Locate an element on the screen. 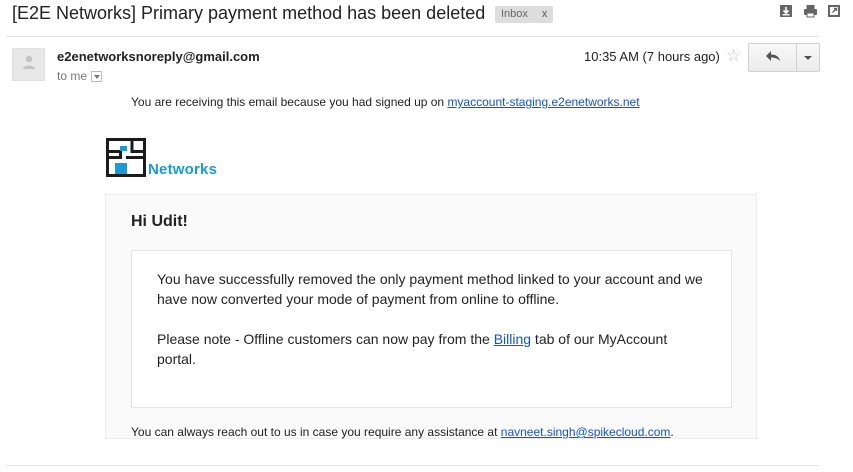  e2e-networks-logo: Networks is located at coordinates (162, 159).